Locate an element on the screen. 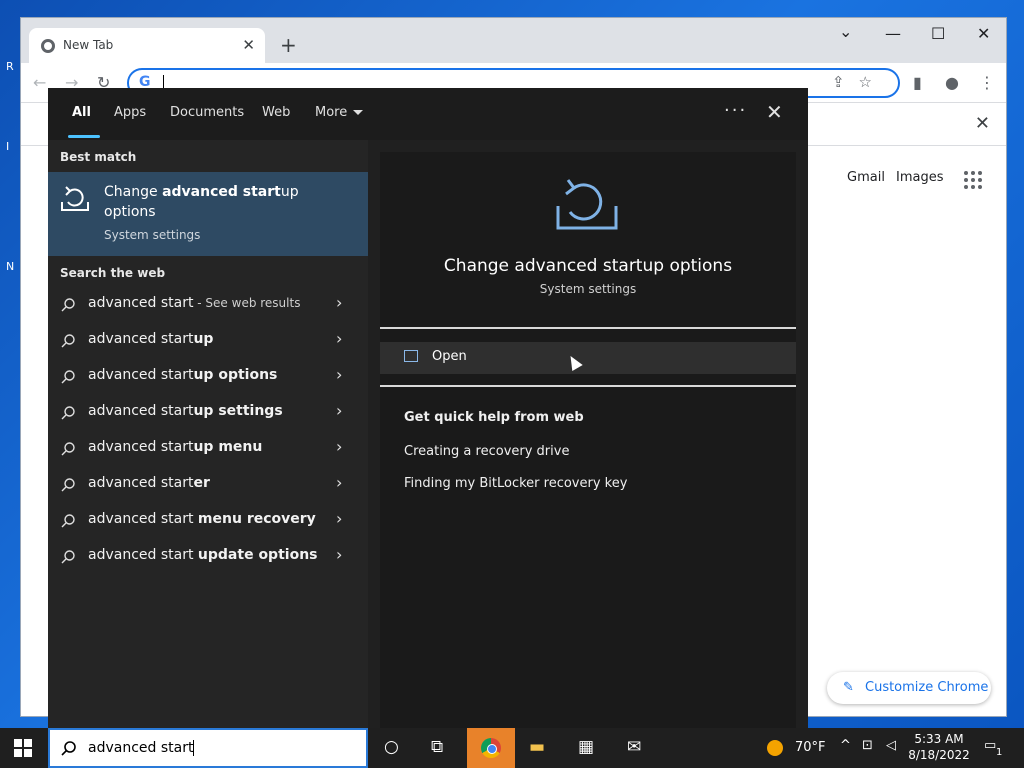 This screenshot has height=768, width=1024. best-match-title: Change advanced startup options is located at coordinates (219, 202).